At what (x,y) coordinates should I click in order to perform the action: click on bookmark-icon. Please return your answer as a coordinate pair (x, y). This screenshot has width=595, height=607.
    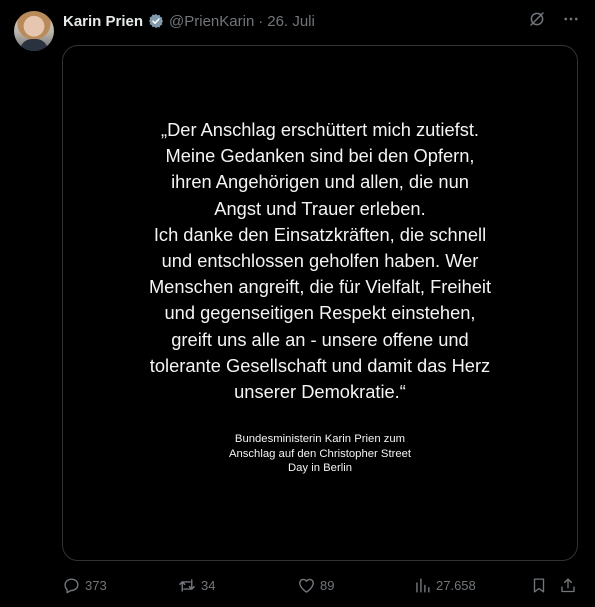
    Looking at the image, I should click on (539, 585).